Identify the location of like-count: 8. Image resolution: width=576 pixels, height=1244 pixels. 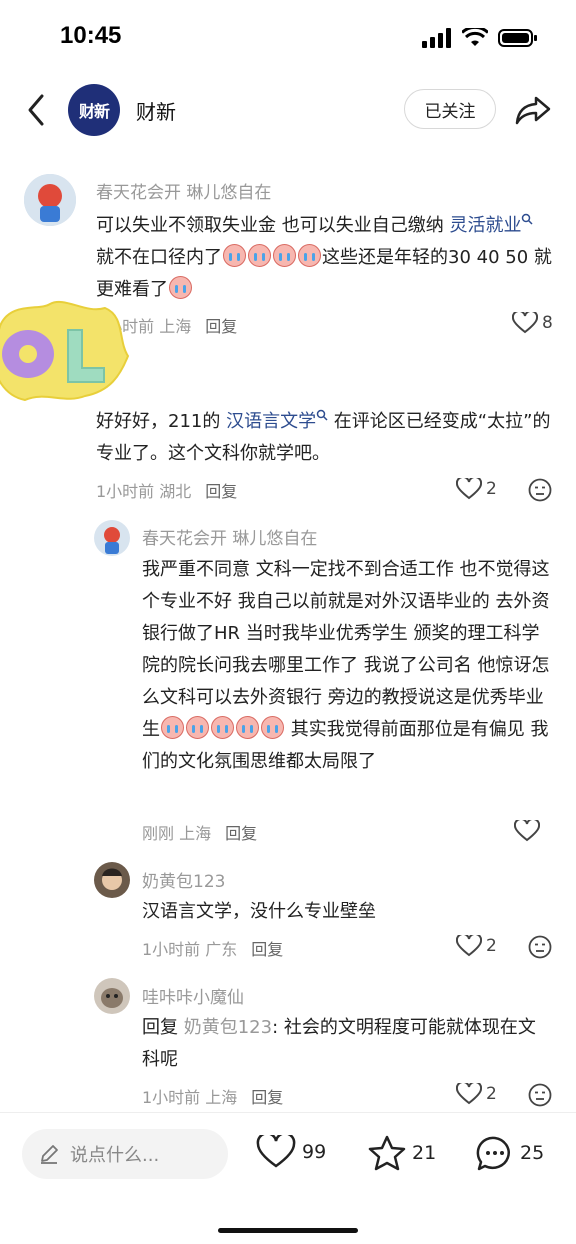
(547, 323).